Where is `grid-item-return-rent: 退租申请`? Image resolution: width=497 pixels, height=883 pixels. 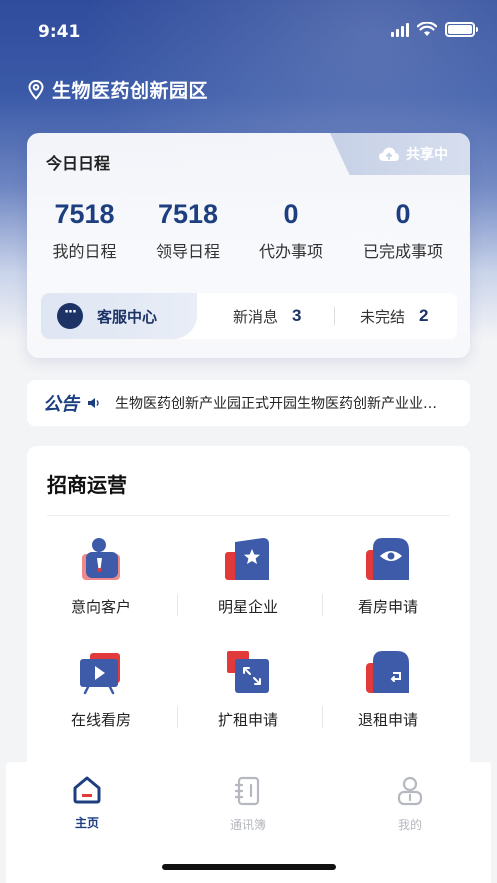
grid-item-return-rent: 退租申请 is located at coordinates (388, 689).